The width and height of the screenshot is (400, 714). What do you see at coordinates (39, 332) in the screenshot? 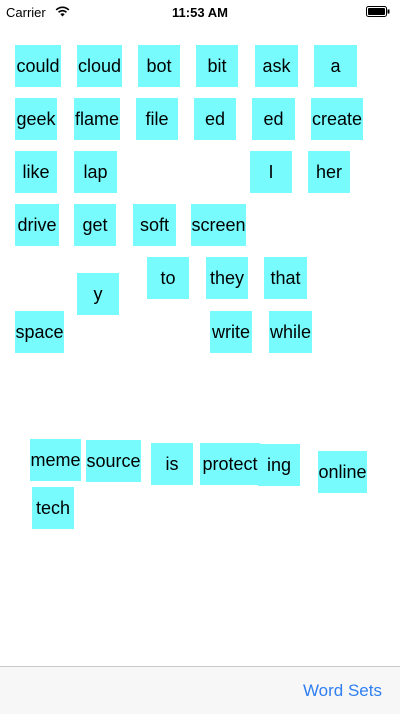
I see `word-tile: space` at bounding box center [39, 332].